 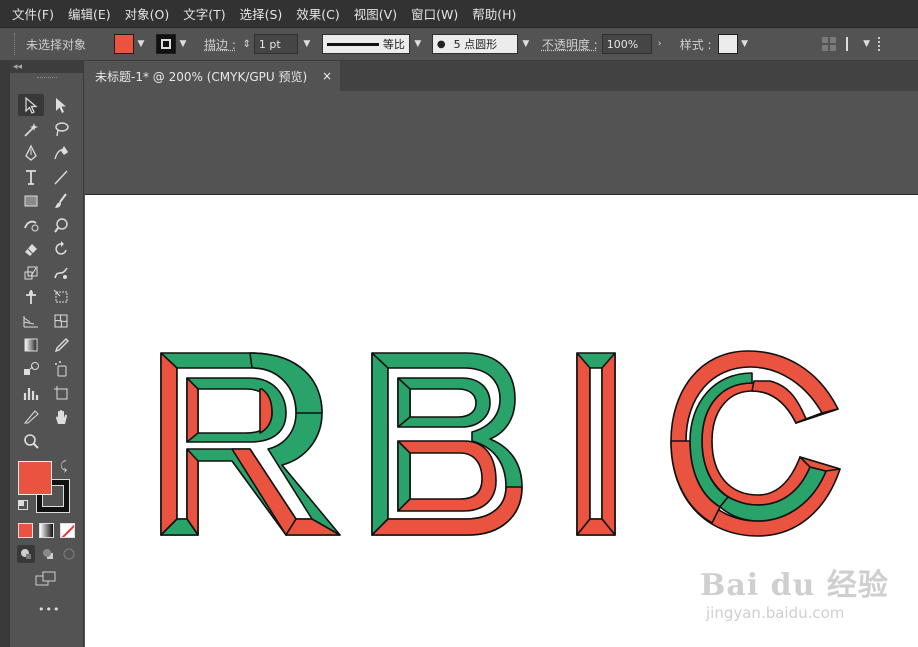 I want to click on pasteboard, so click(x=501, y=142).